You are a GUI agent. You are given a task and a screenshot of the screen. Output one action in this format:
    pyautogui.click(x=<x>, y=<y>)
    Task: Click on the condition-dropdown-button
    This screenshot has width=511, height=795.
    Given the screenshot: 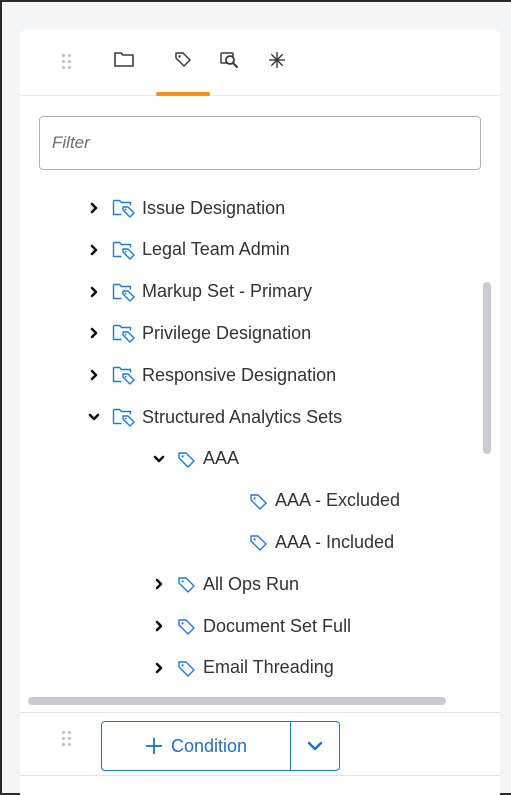 What is the action you would take?
    pyautogui.click(x=315, y=746)
    